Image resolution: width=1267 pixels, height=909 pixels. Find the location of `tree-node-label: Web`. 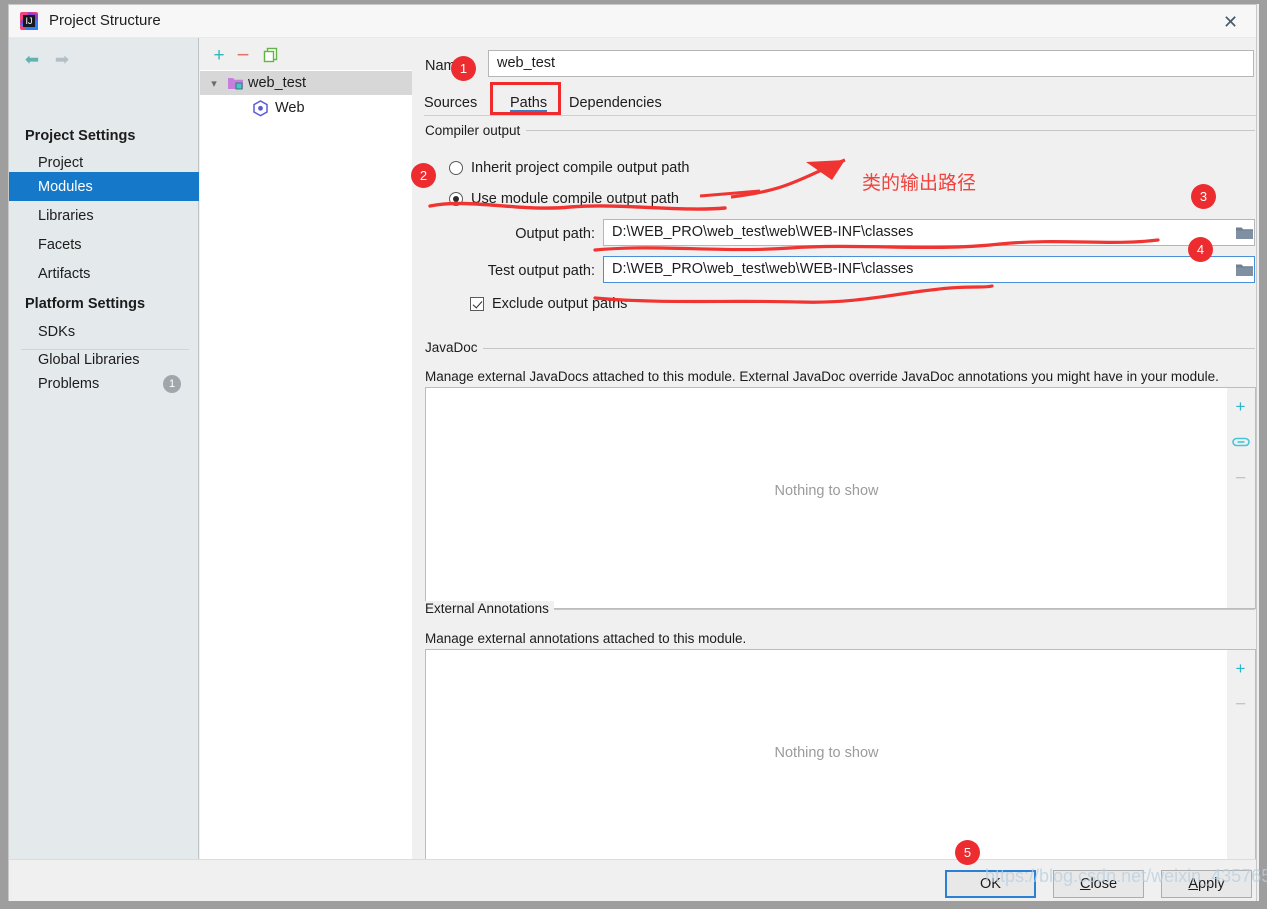

tree-node-label: Web is located at coordinates (290, 108).